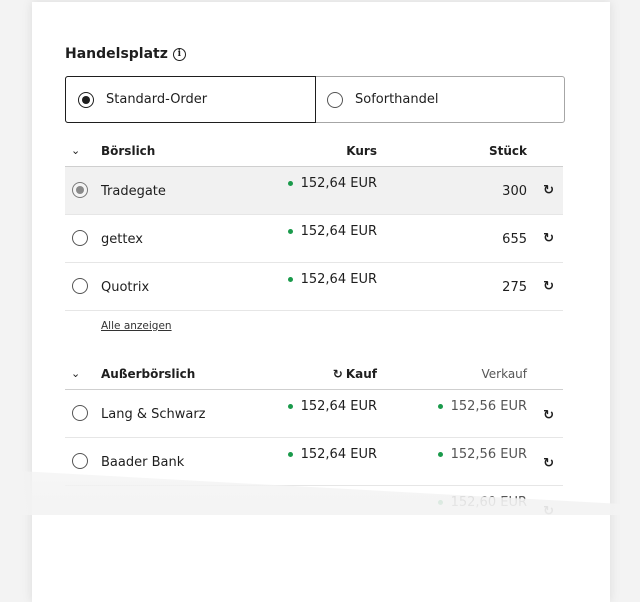  Describe the element at coordinates (148, 374) in the screenshot. I see `section-title: Außerbörslich` at that location.